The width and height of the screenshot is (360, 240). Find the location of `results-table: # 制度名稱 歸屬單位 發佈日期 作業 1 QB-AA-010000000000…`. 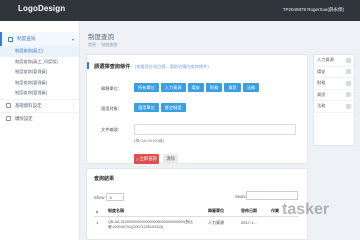

results-table: # 制度名稱 歸屬單位 發佈日期 作業 1 QB-AA-010000000000… is located at coordinates (196, 219).